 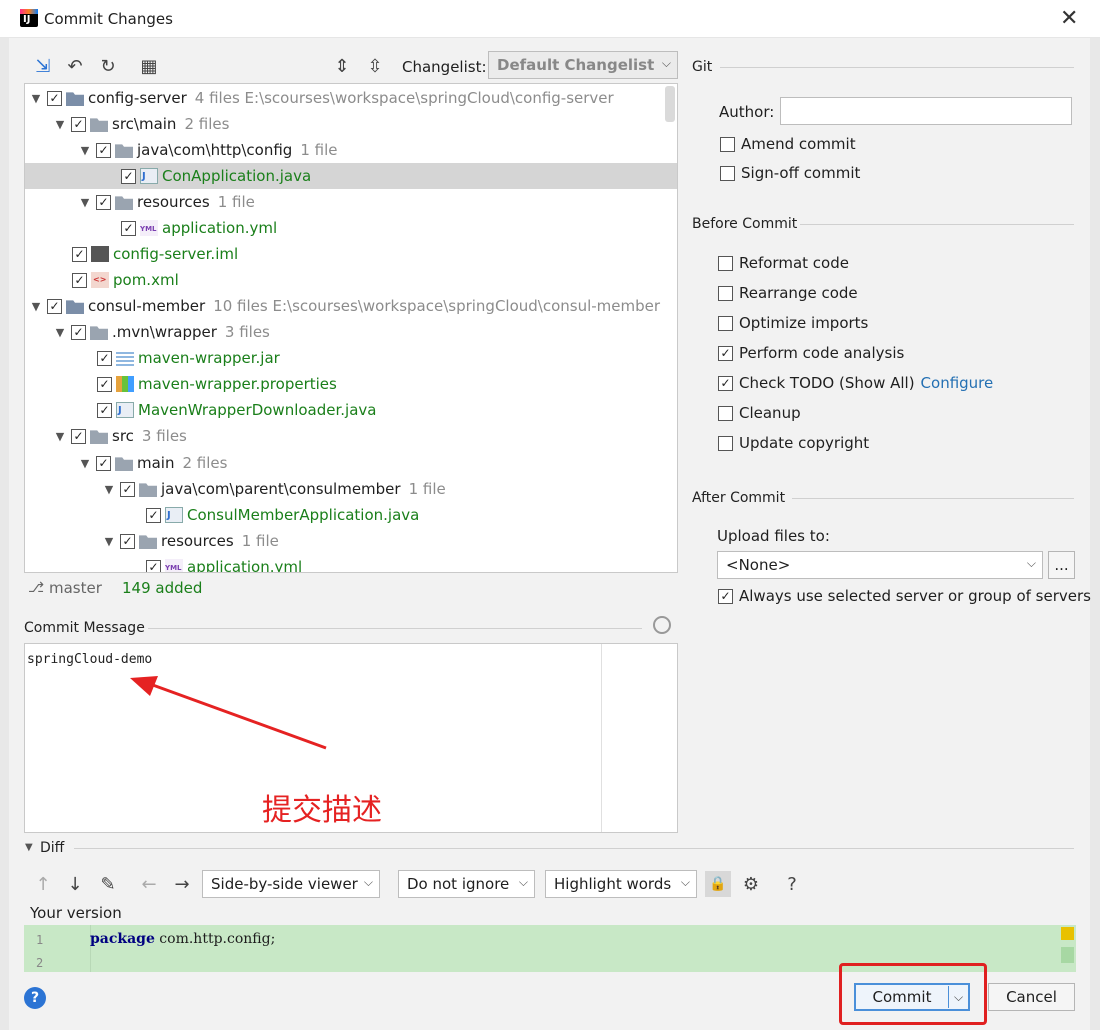 What do you see at coordinates (146, 280) in the screenshot?
I see `tree-item-label: pom.xml` at bounding box center [146, 280].